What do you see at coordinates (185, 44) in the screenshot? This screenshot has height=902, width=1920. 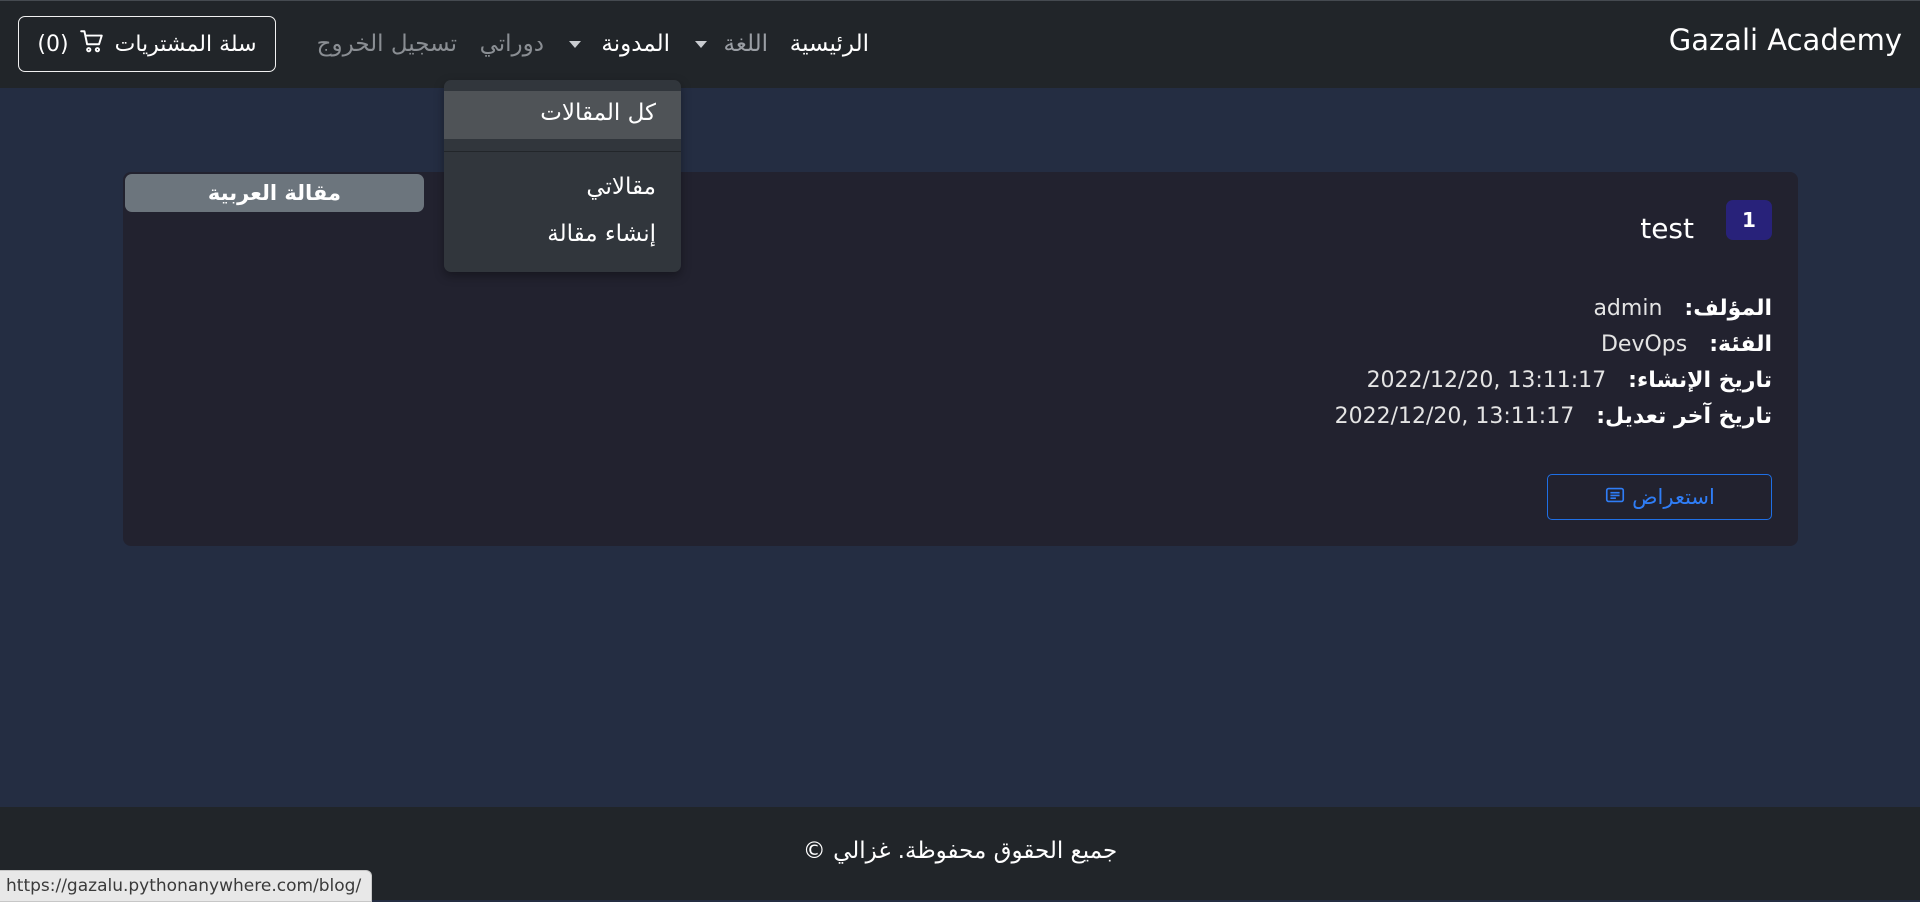 I see `cart-label: سلة المشتريات` at bounding box center [185, 44].